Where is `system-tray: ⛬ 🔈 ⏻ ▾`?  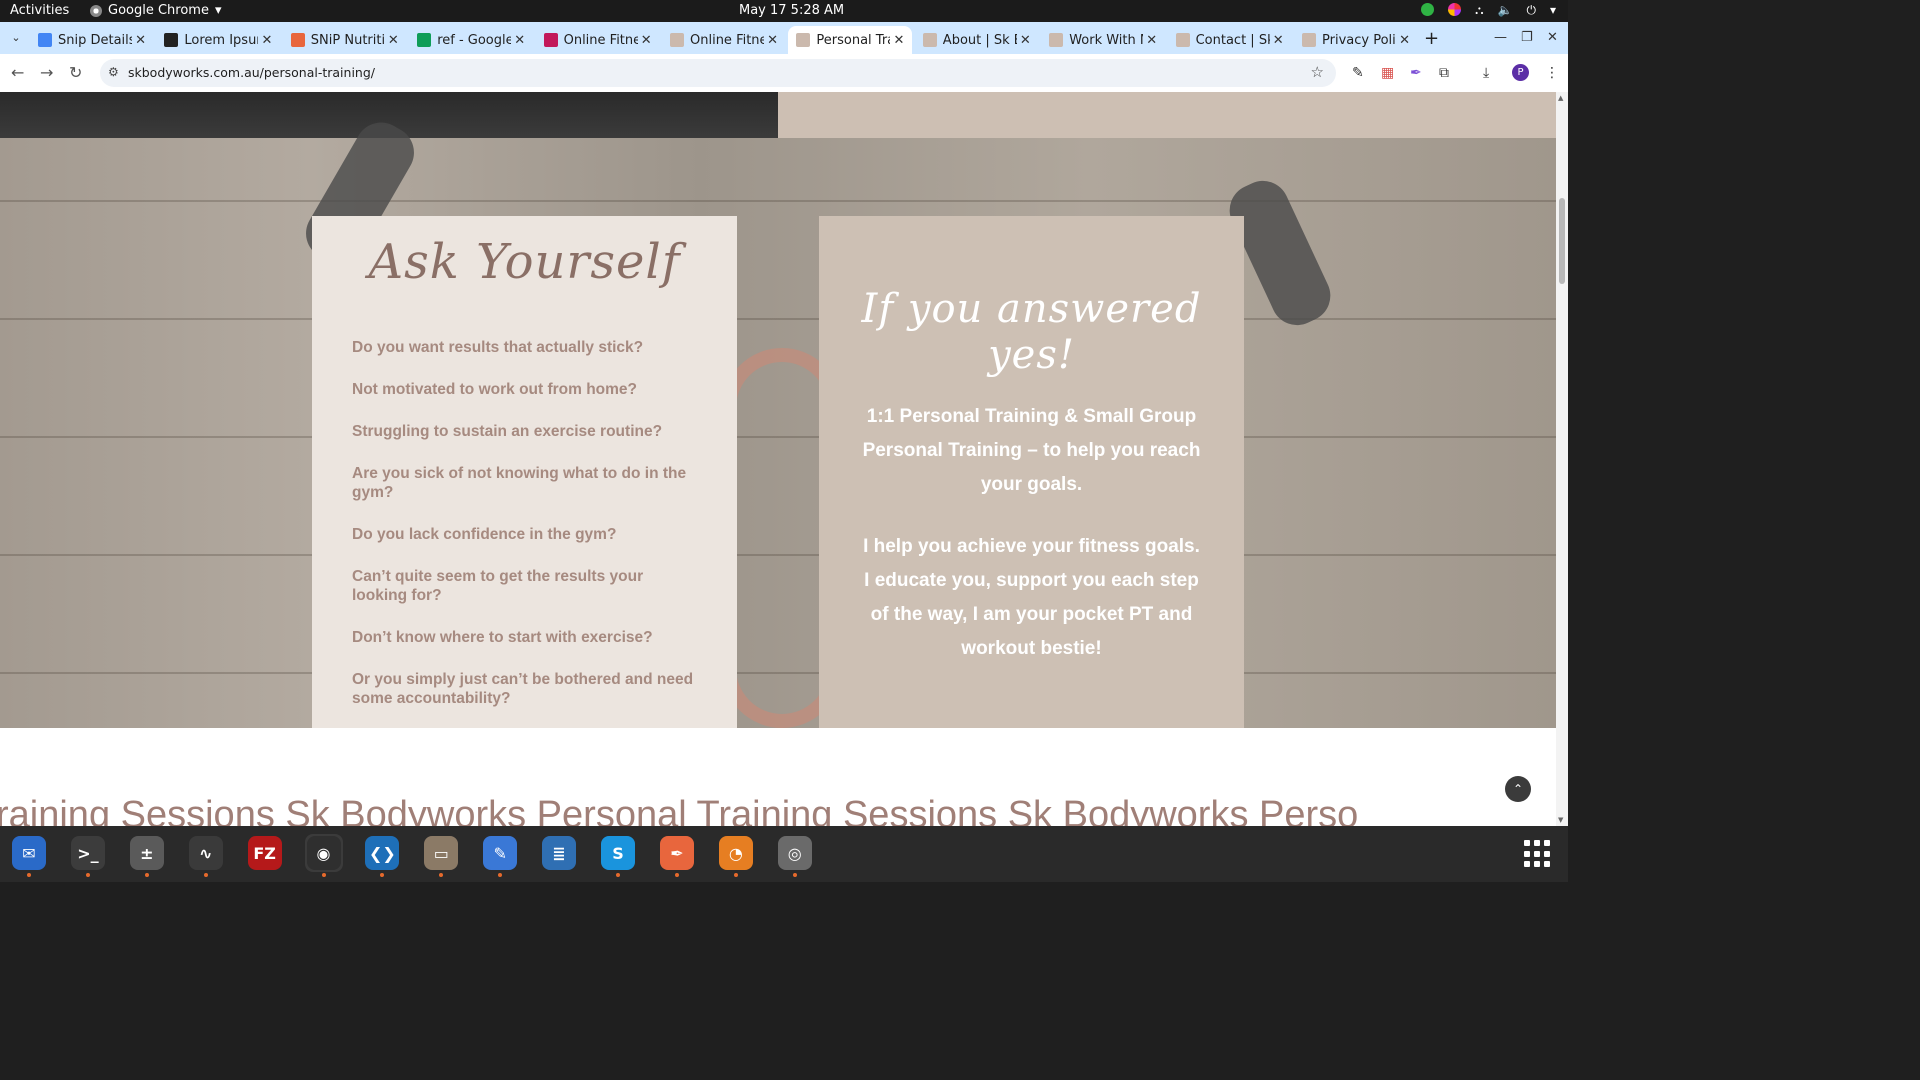
system-tray: ⛬ 🔈 ⏻ ▾ is located at coordinates (1488, 10).